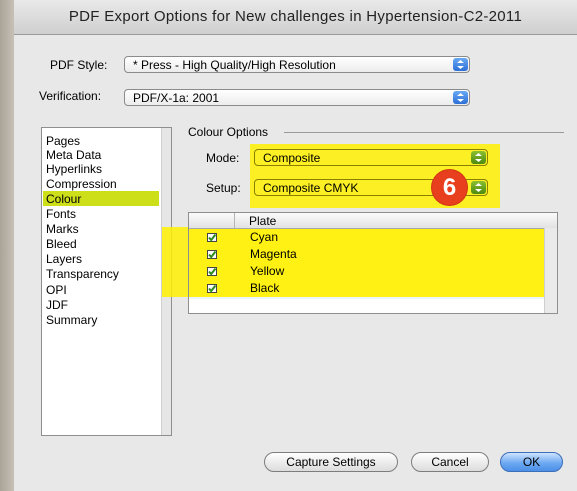 The width and height of the screenshot is (577, 491). I want to click on mode-select: Composite, so click(371, 157).